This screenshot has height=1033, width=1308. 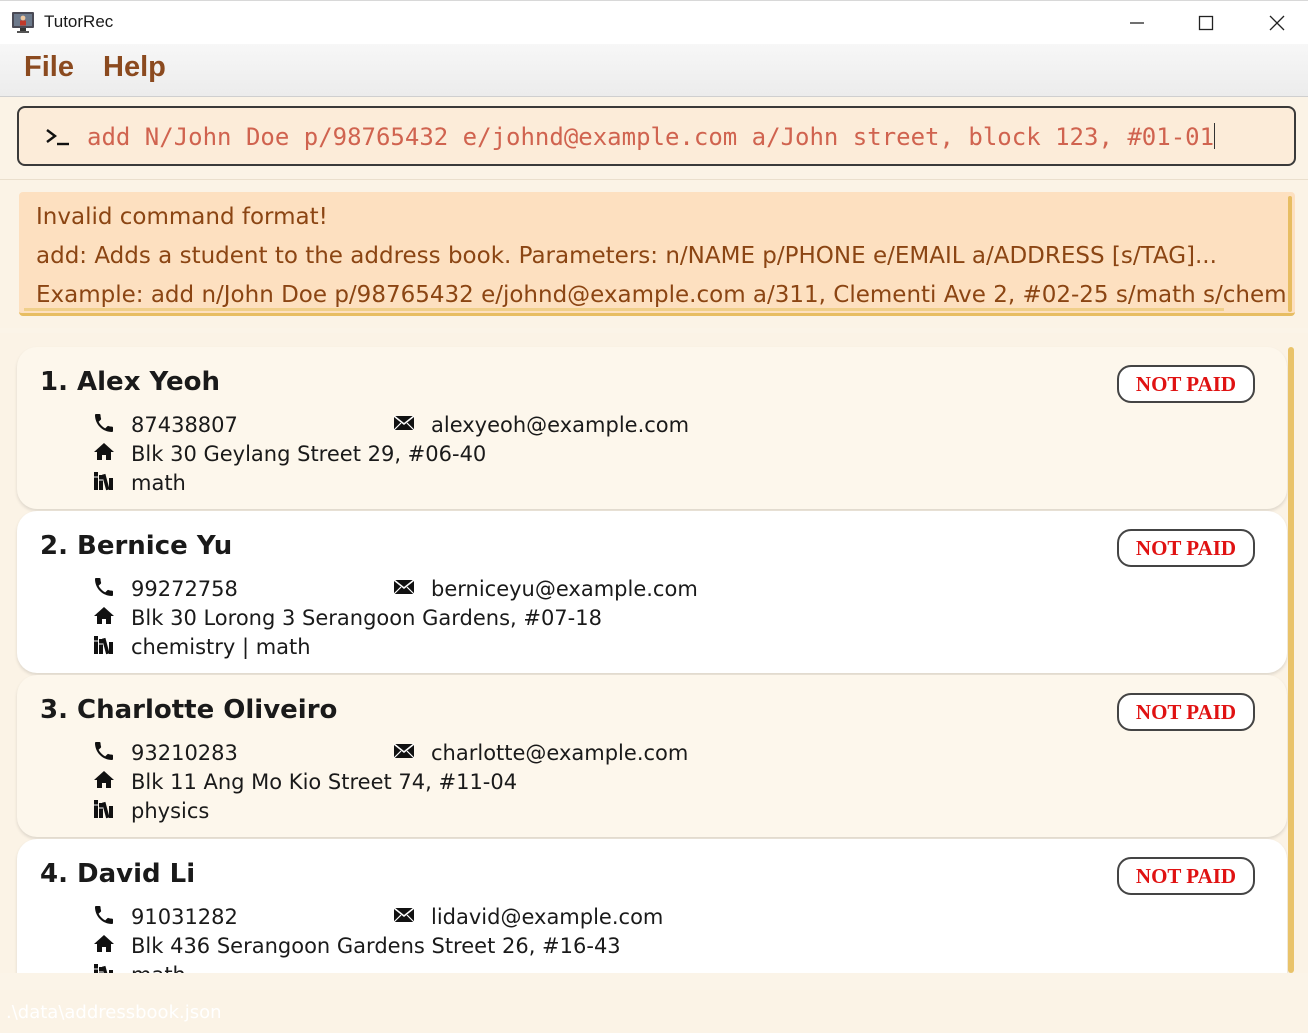 I want to click on student-name: 3. Charlotte Oliveiro, so click(x=189, y=710).